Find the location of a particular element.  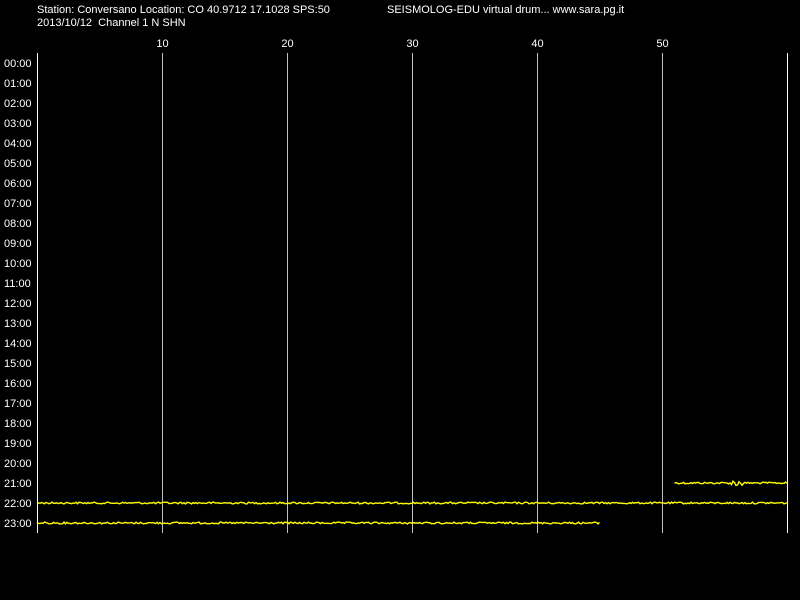

y-tick-label: 18:00 is located at coordinates (18, 424).